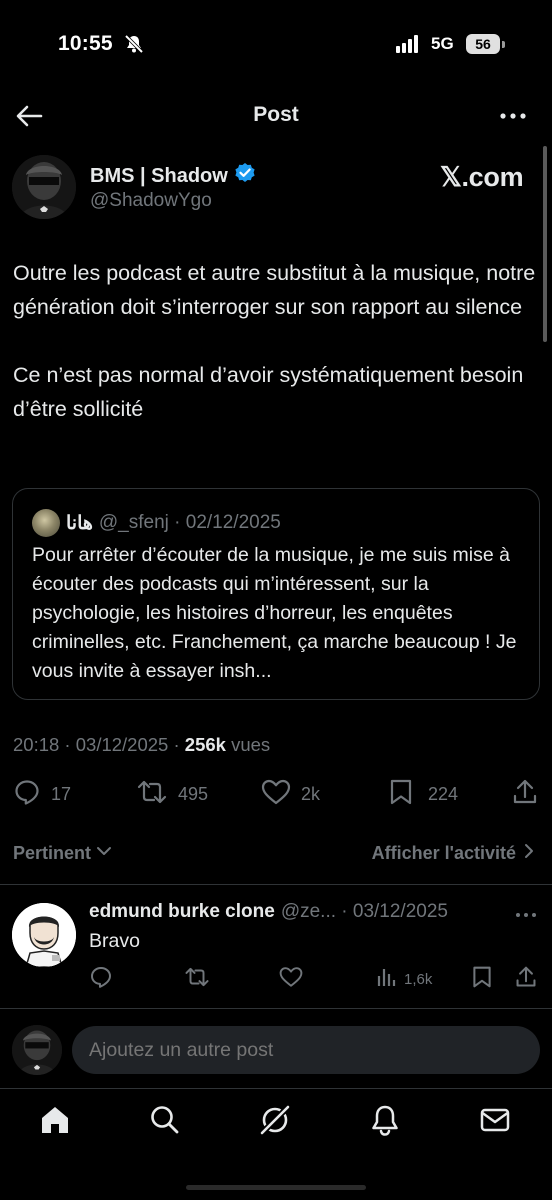  What do you see at coordinates (44, 187) in the screenshot?
I see `author-avatar` at bounding box center [44, 187].